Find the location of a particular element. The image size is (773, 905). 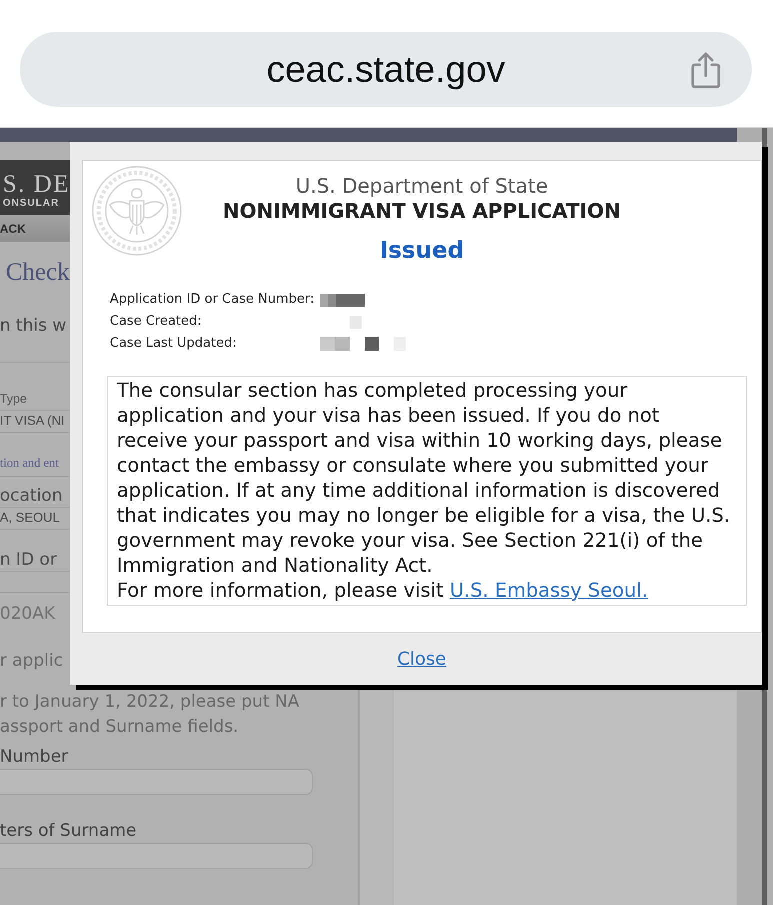

share-icon is located at coordinates (706, 69).